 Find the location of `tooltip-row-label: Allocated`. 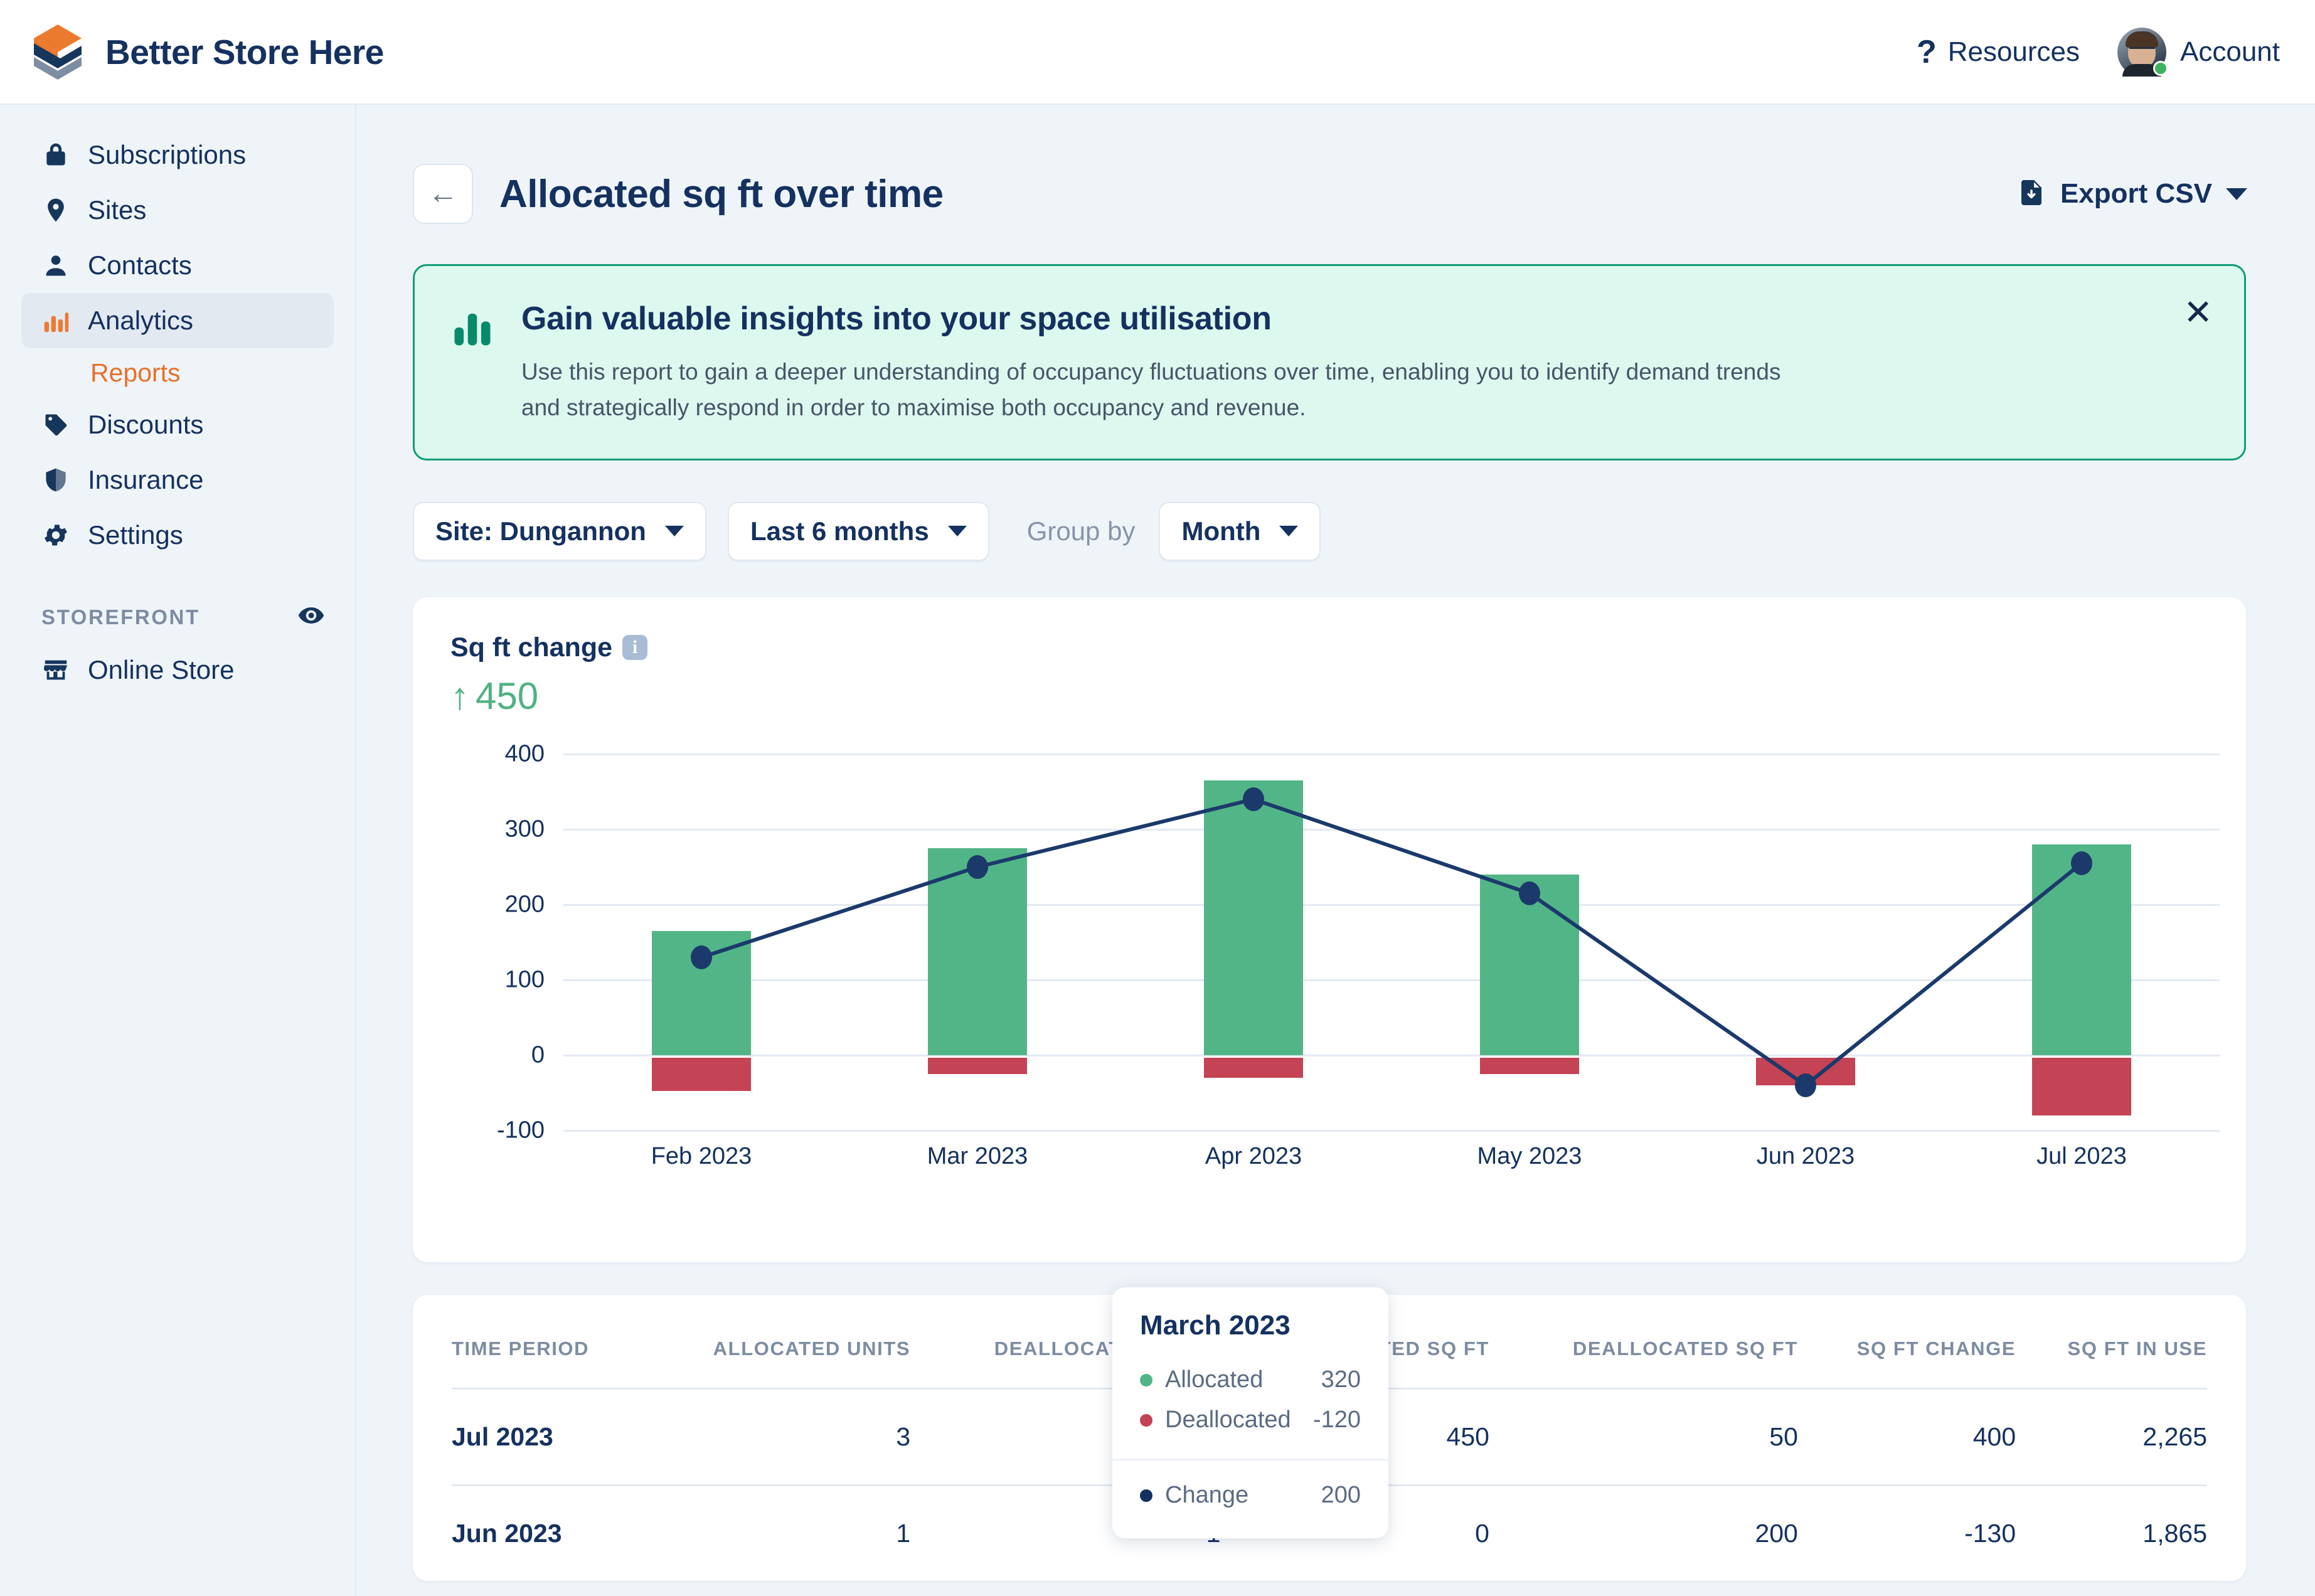

tooltip-row-label: Allocated is located at coordinates (1214, 1379).